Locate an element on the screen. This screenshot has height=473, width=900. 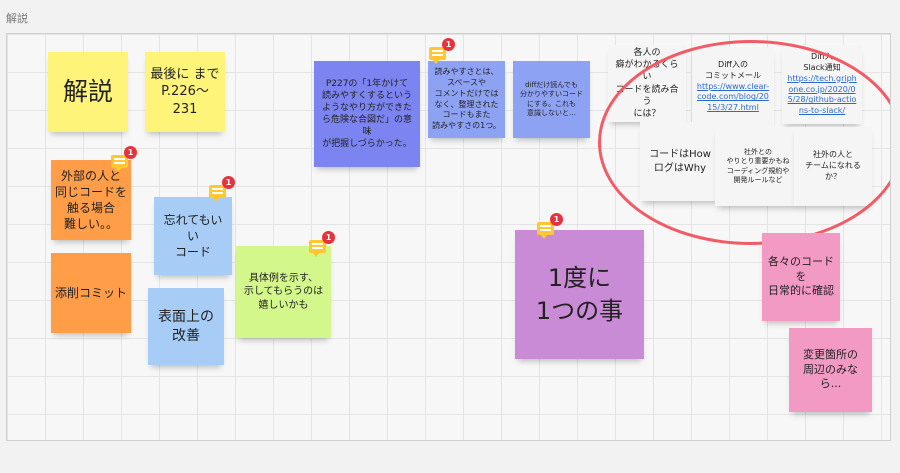
sticky-note: 表面上の 改善 is located at coordinates (186, 326).